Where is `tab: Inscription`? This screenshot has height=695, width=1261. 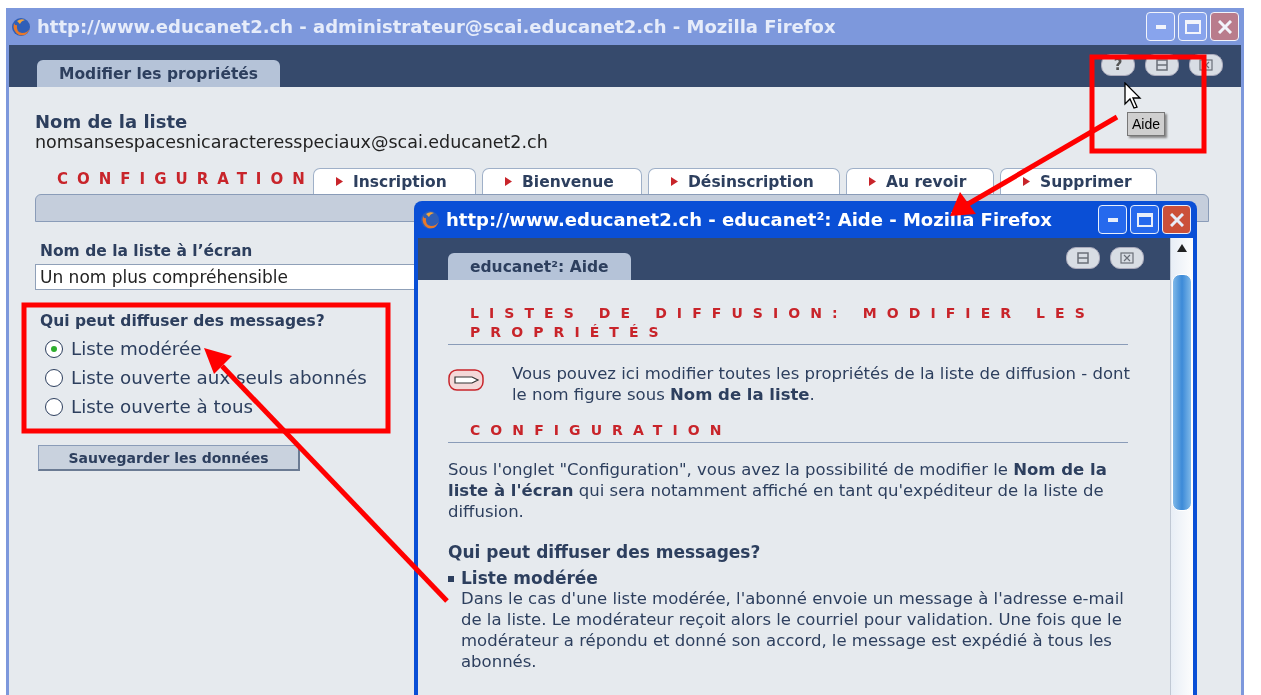 tab: Inscription is located at coordinates (394, 181).